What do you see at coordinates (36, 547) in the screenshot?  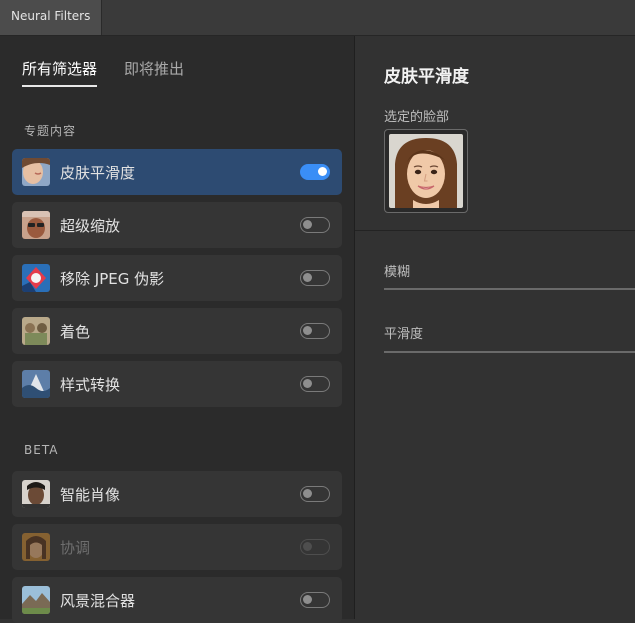 I see `harmonization-thumbnail-icon` at bounding box center [36, 547].